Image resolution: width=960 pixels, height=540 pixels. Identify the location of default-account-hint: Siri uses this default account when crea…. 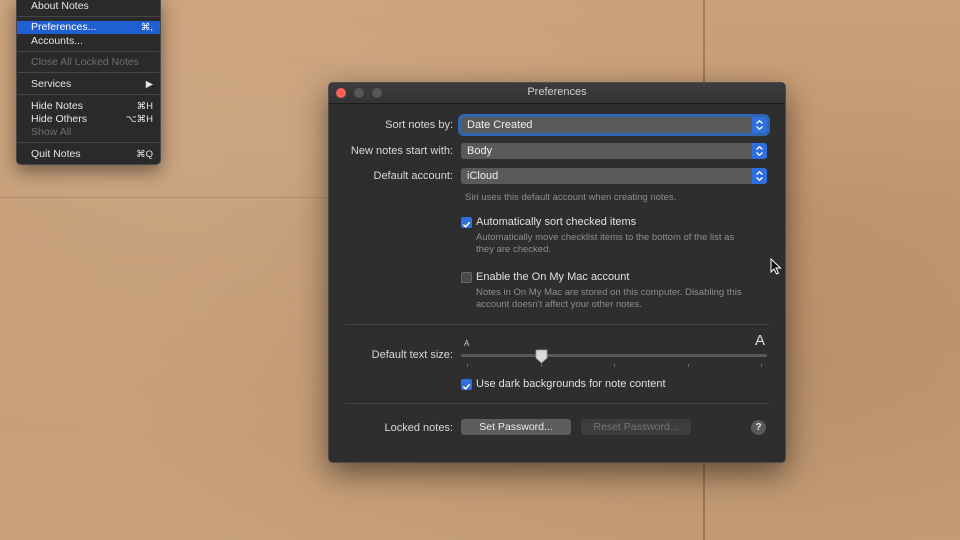
(571, 197).